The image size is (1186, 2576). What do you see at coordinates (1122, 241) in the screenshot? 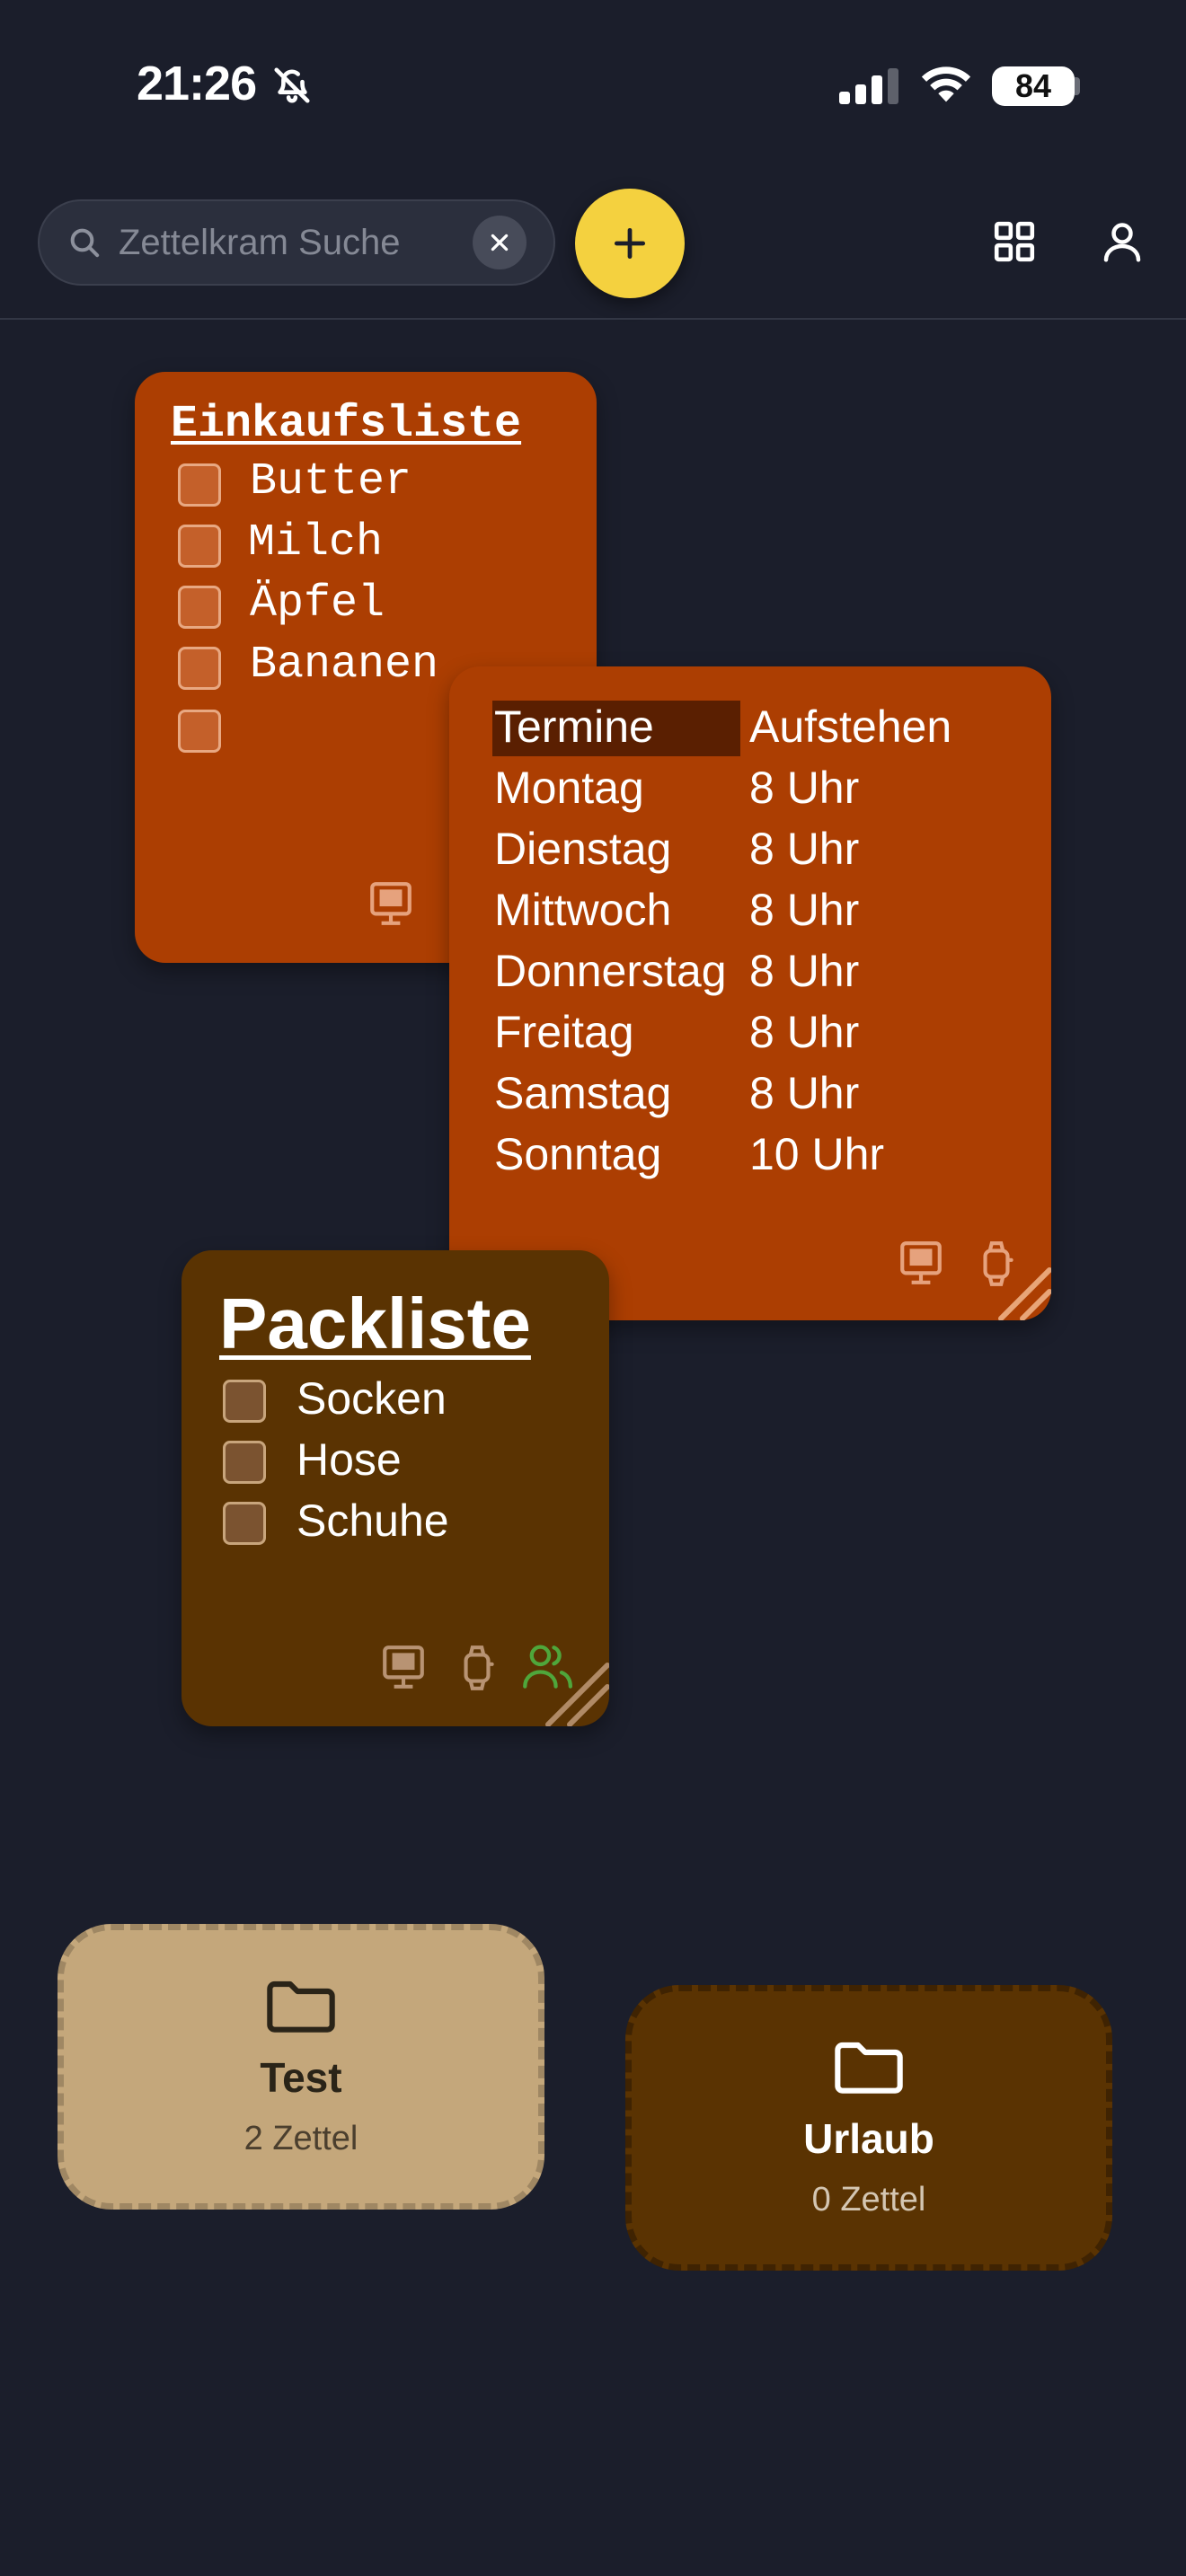
I see `user-icon` at bounding box center [1122, 241].